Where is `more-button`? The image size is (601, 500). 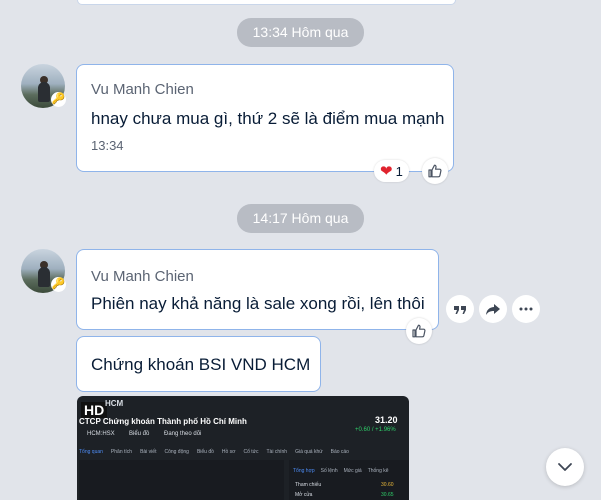 more-button is located at coordinates (526, 309).